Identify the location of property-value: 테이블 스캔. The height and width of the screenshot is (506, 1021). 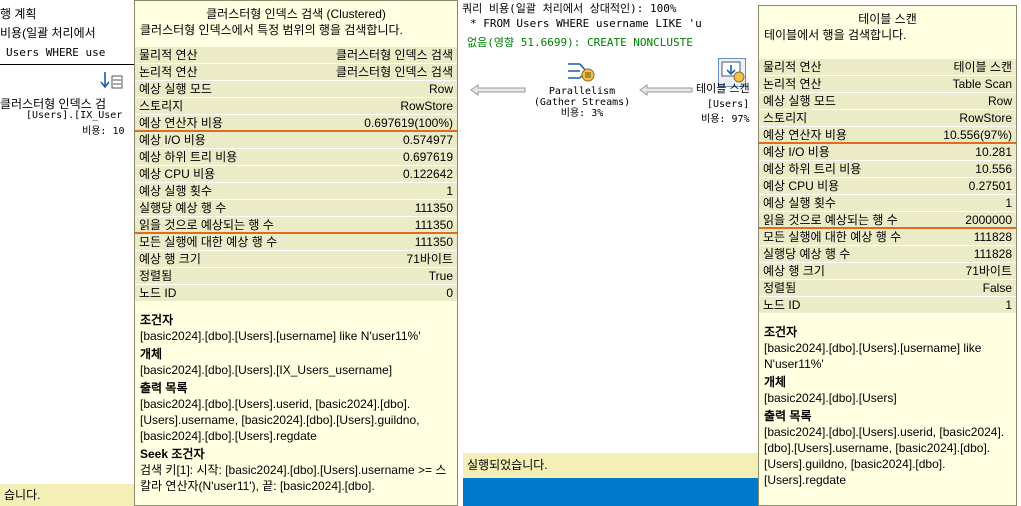
(982, 67).